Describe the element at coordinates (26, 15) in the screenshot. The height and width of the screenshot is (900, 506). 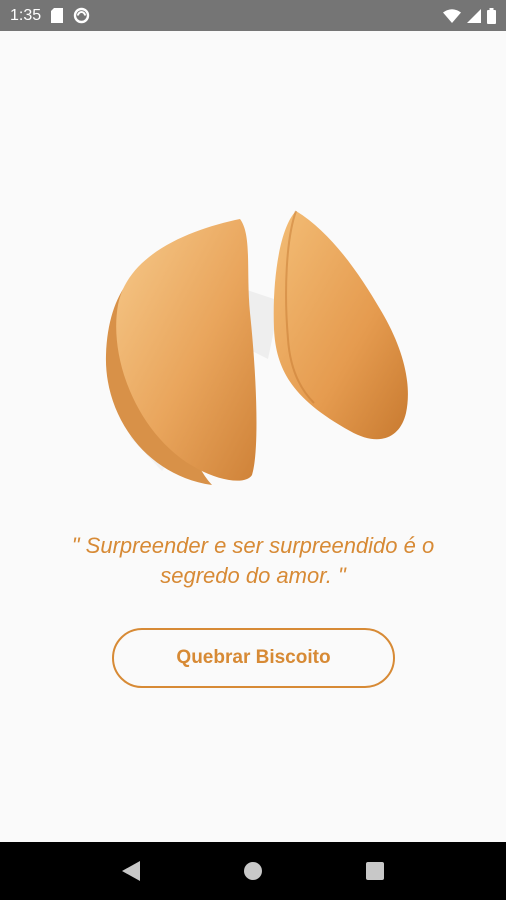
I see `status-time: 1:35` at that location.